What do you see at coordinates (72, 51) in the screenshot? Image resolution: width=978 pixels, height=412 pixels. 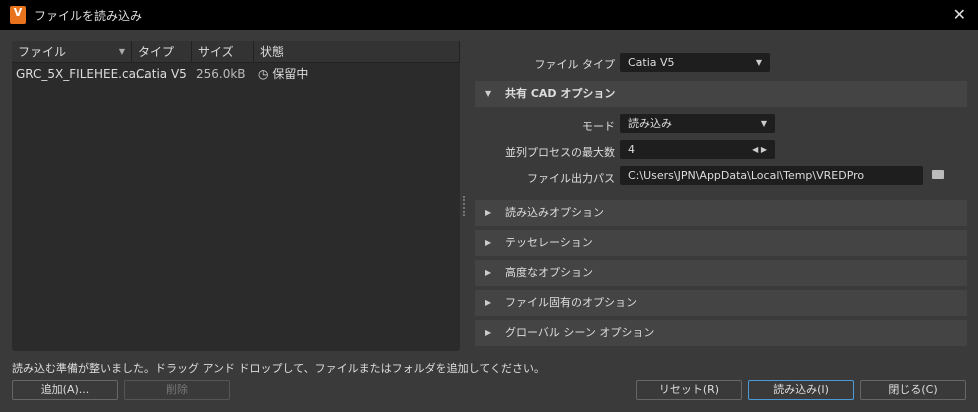 I see `column-file: ファイル ▼` at bounding box center [72, 51].